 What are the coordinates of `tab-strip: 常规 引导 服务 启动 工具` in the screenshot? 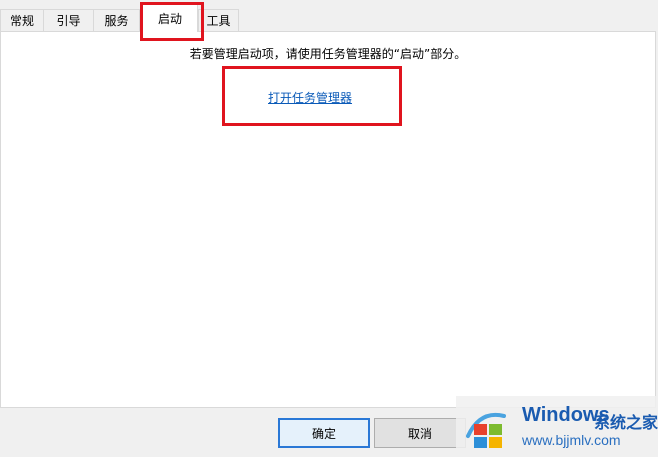 It's located at (329, 16).